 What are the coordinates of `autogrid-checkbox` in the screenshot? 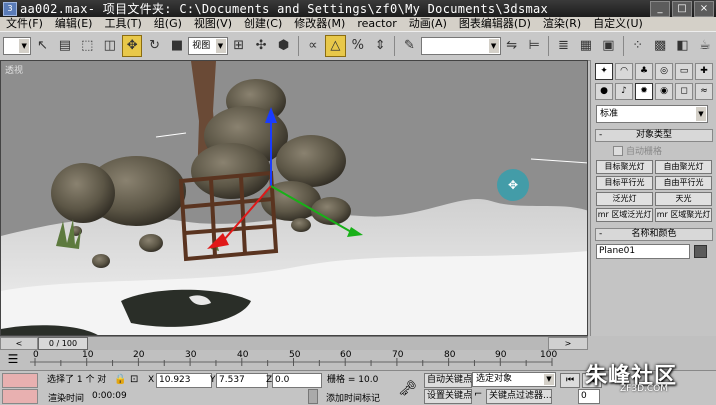 It's located at (618, 150).